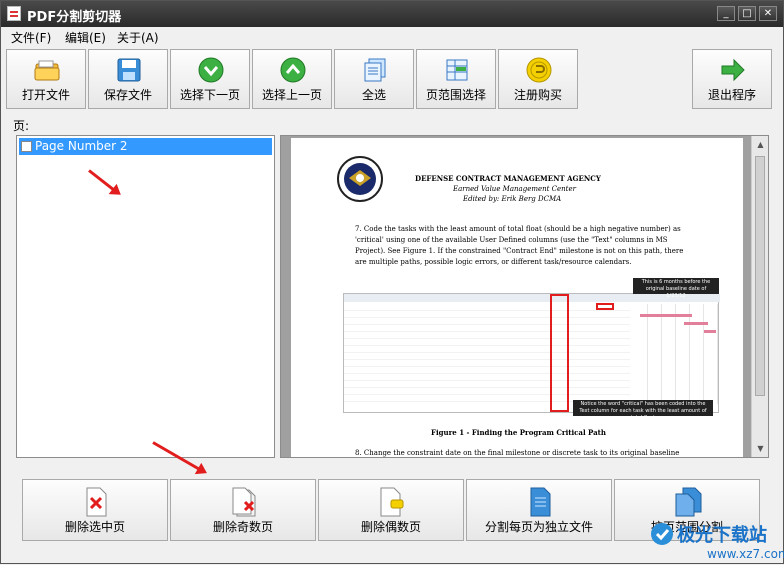  Describe the element at coordinates (745, 554) in the screenshot. I see `watermark-url: www.xz7.com` at that location.